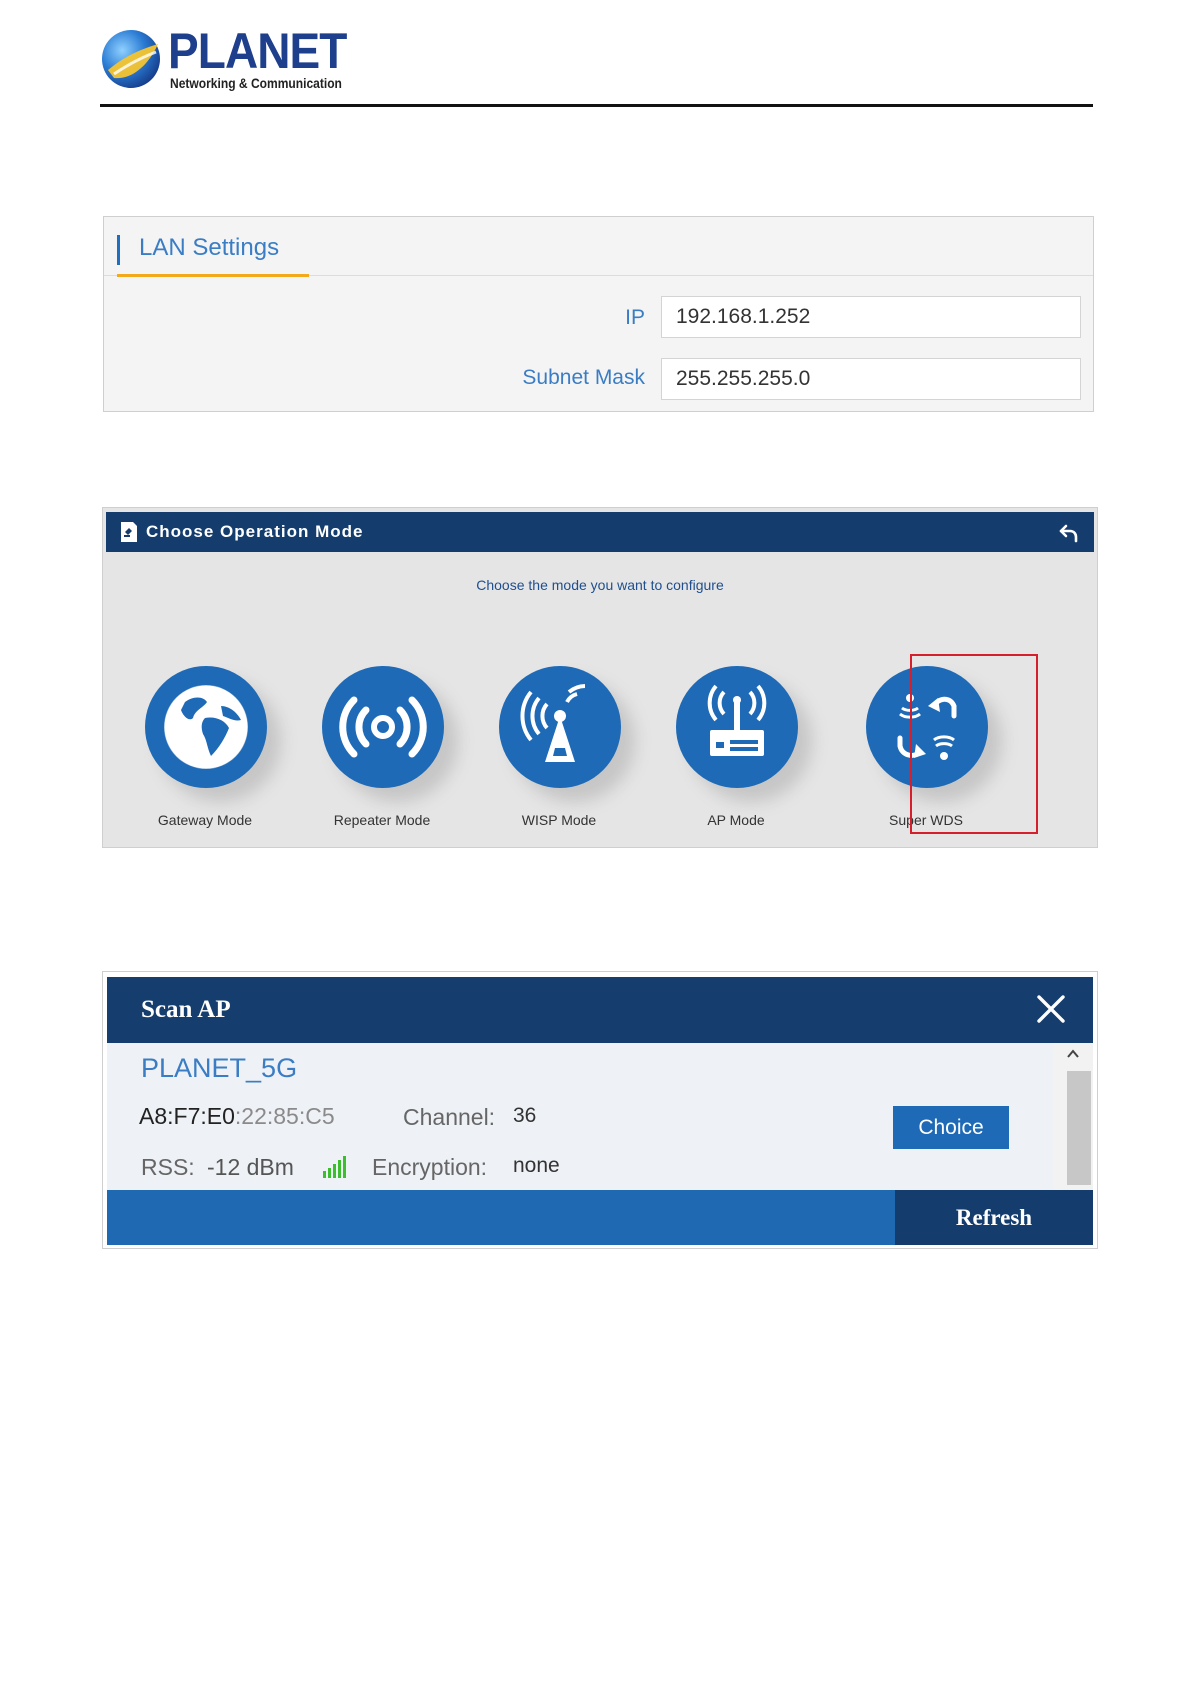  I want to click on subnet-mask-input: 255.255.255.0, so click(871, 379).